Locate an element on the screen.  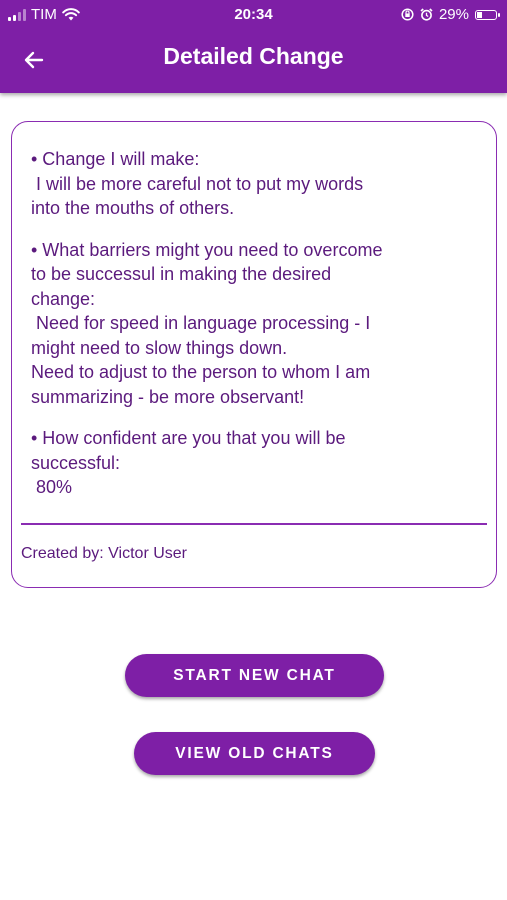
alarm-icon is located at coordinates (426, 14).